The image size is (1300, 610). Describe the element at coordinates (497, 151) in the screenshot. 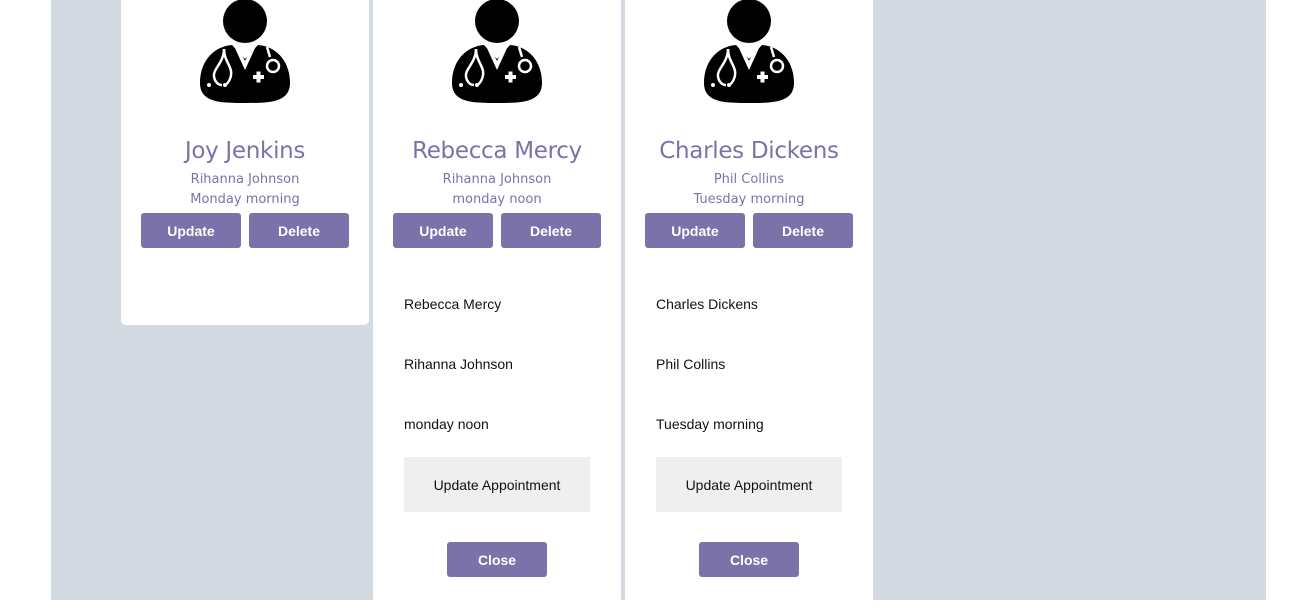

I see `doctor-name: Rebecca Mercy` at that location.